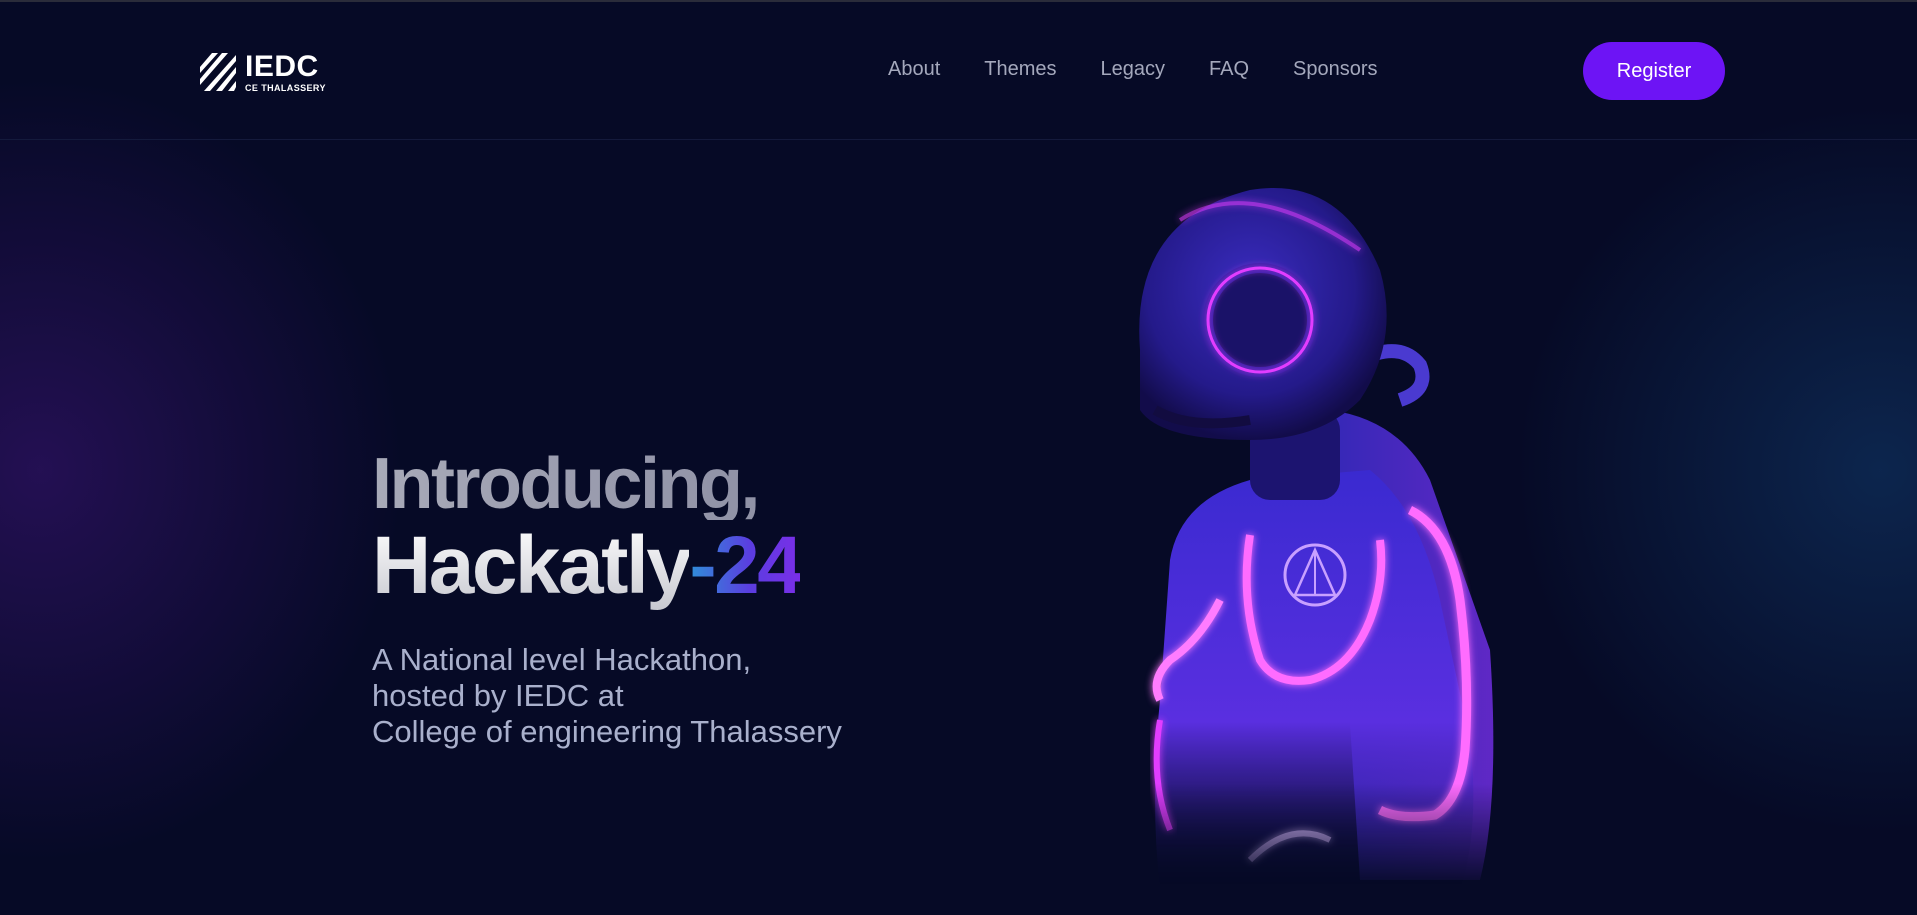 This screenshot has height=915, width=1917. What do you see at coordinates (1133, 69) in the screenshot?
I see `nav-link-legacy: Legacy` at bounding box center [1133, 69].